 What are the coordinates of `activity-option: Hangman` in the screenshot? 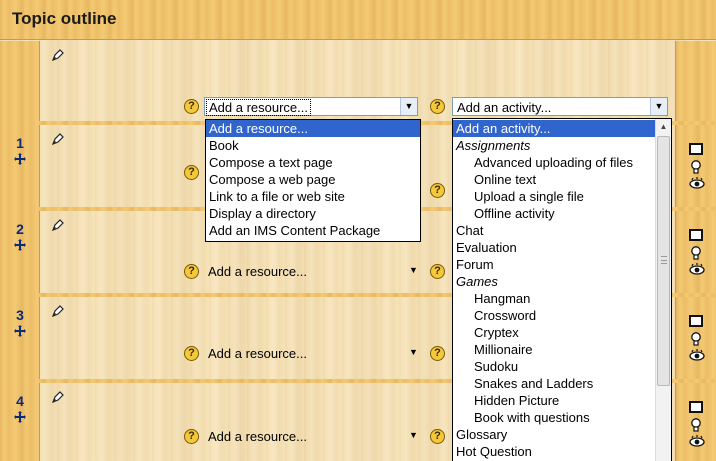 It's located at (554, 298).